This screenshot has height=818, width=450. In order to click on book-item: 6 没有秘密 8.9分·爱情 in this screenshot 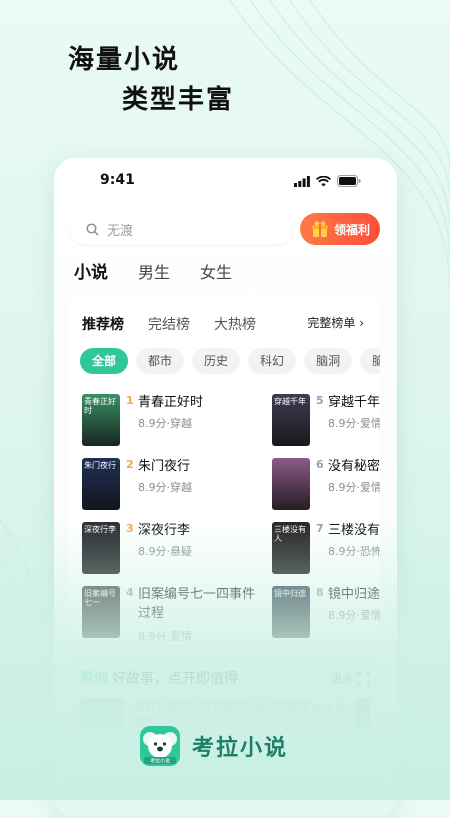, I will do `click(326, 486)`.